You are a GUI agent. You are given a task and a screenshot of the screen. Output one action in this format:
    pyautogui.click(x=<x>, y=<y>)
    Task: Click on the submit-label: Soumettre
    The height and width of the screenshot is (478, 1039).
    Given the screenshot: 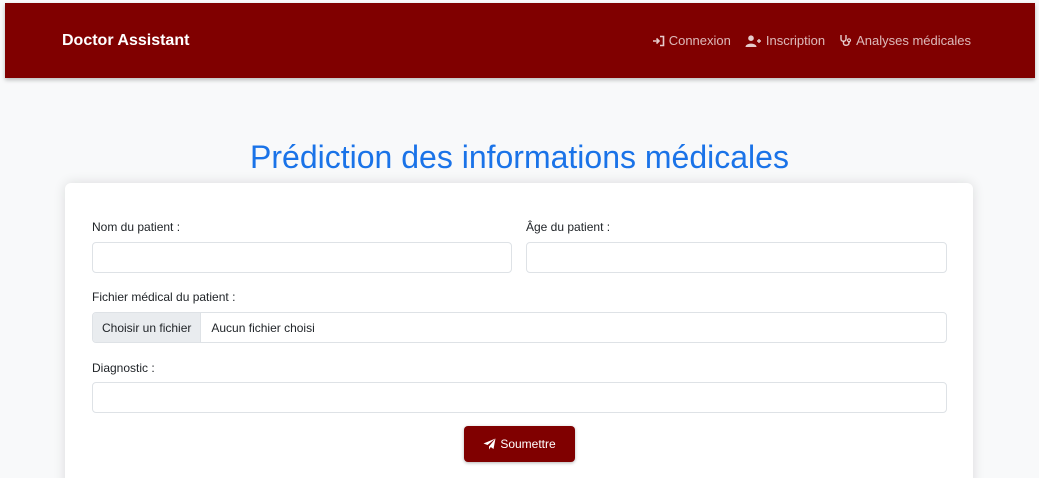 What is the action you would take?
    pyautogui.click(x=528, y=444)
    